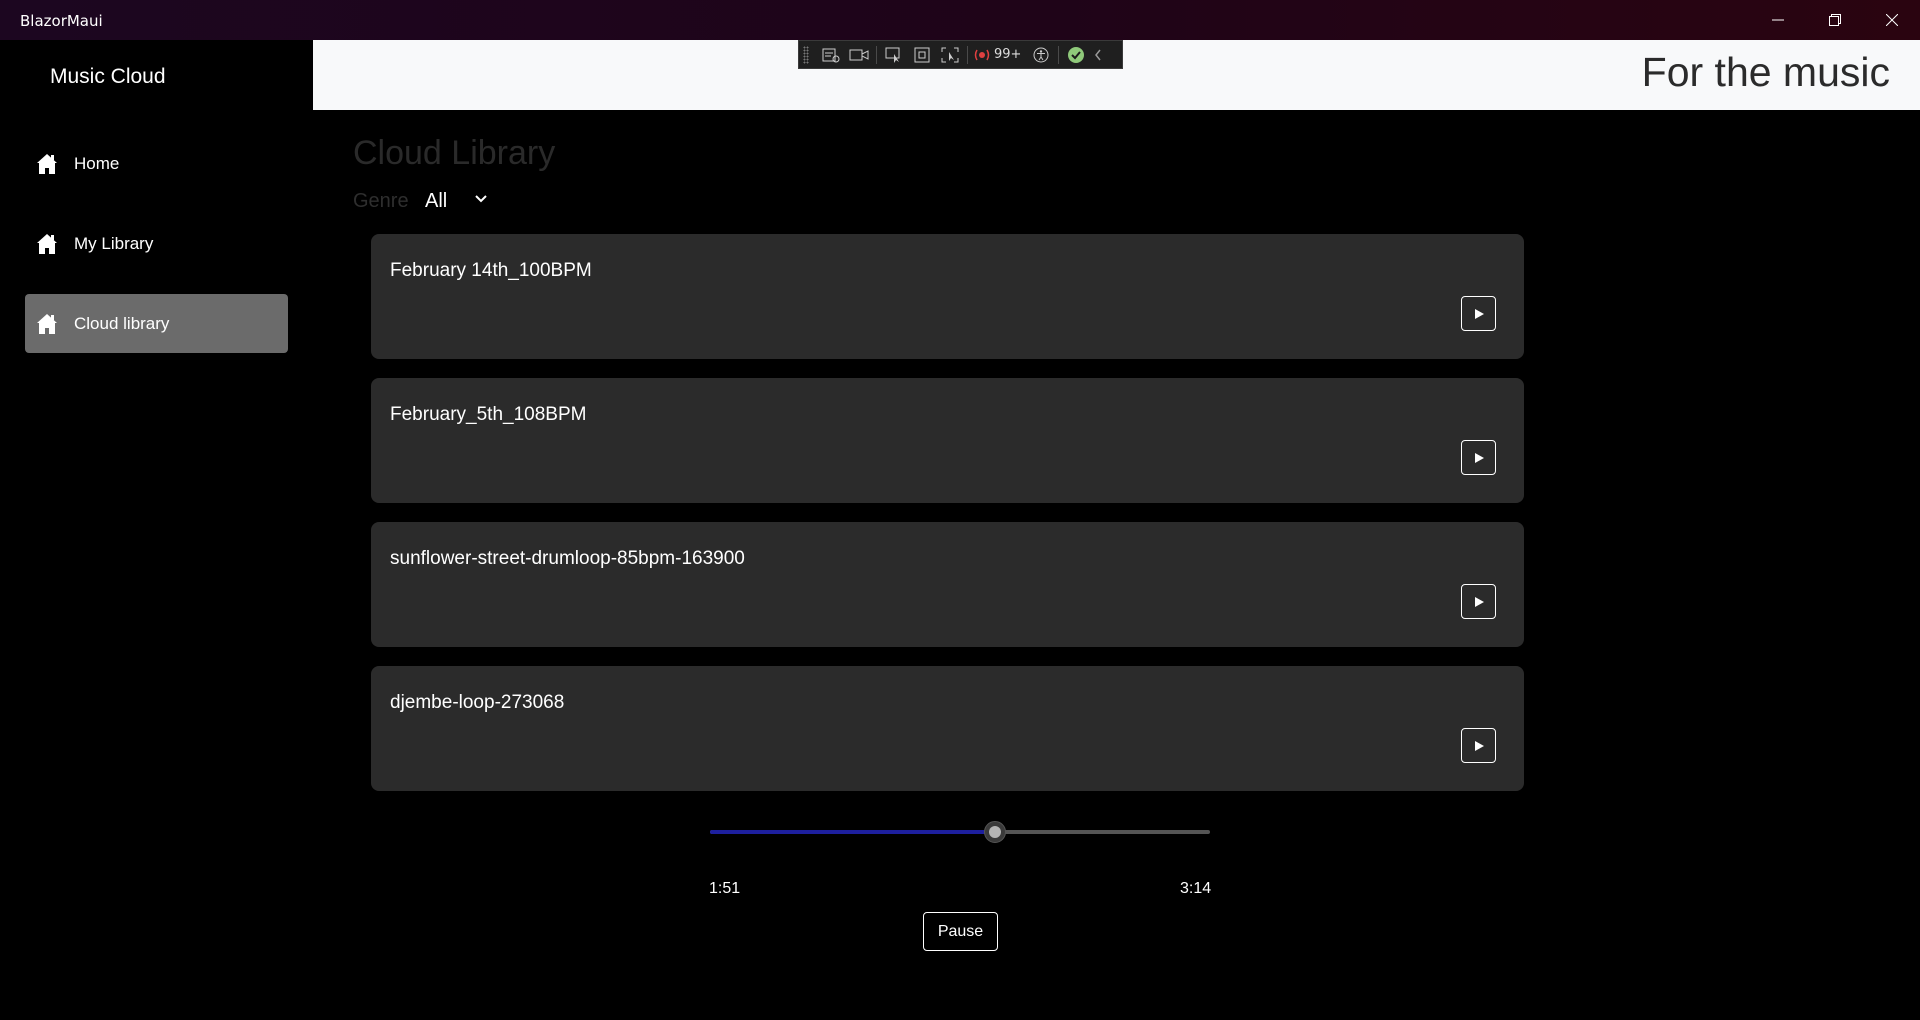  Describe the element at coordinates (1041, 55) in the screenshot. I see `accessibility-icon` at that location.